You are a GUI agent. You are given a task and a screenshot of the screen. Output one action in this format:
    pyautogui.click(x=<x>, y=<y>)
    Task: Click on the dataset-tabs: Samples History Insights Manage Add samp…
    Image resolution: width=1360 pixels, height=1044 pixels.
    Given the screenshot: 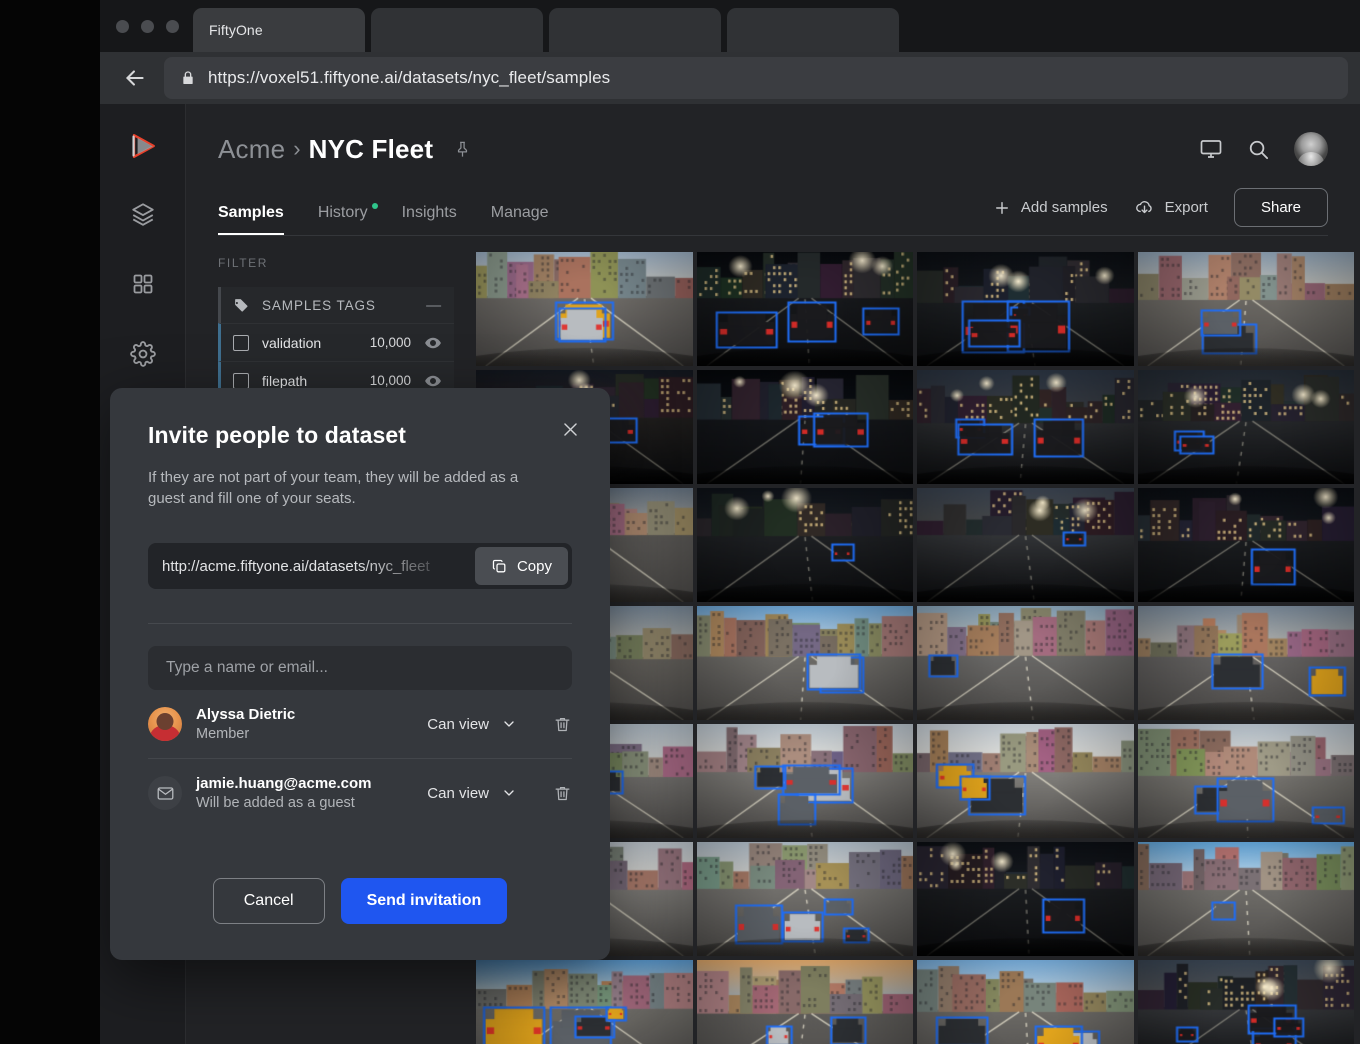 What is the action you would take?
    pyautogui.click(x=773, y=211)
    